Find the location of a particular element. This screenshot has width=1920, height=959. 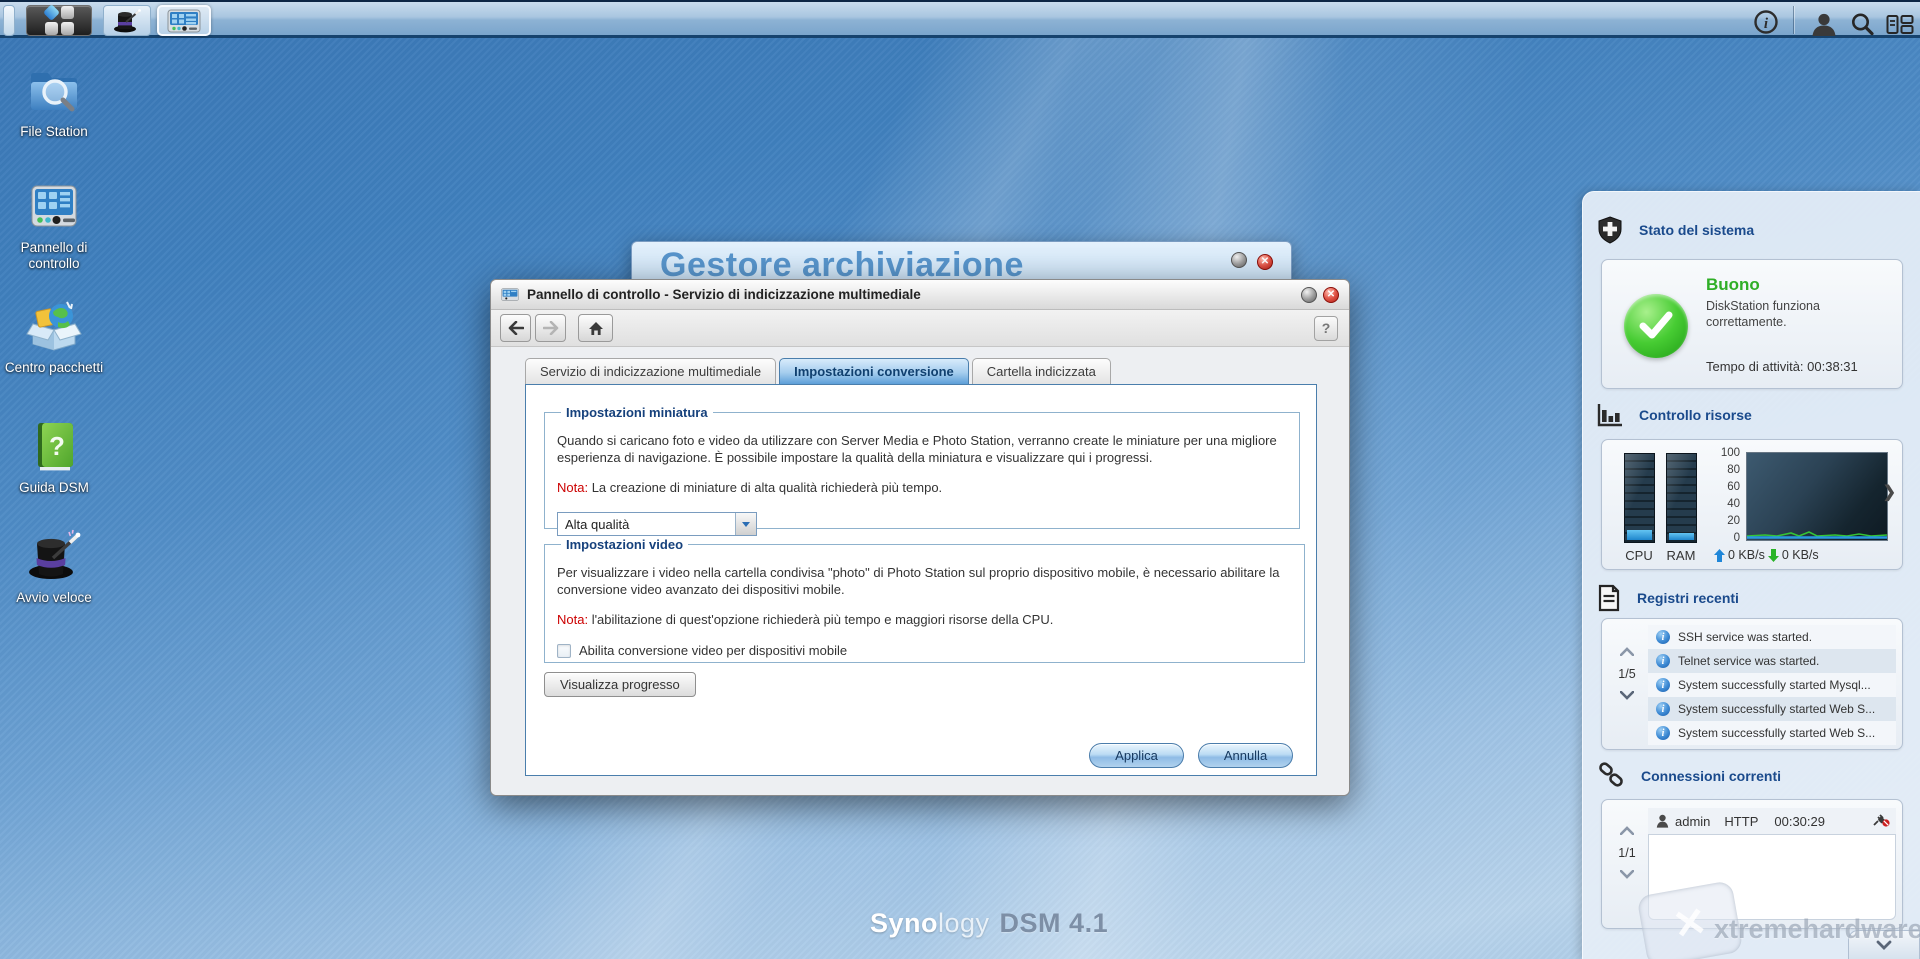

shield-icon is located at coordinates (1610, 230).